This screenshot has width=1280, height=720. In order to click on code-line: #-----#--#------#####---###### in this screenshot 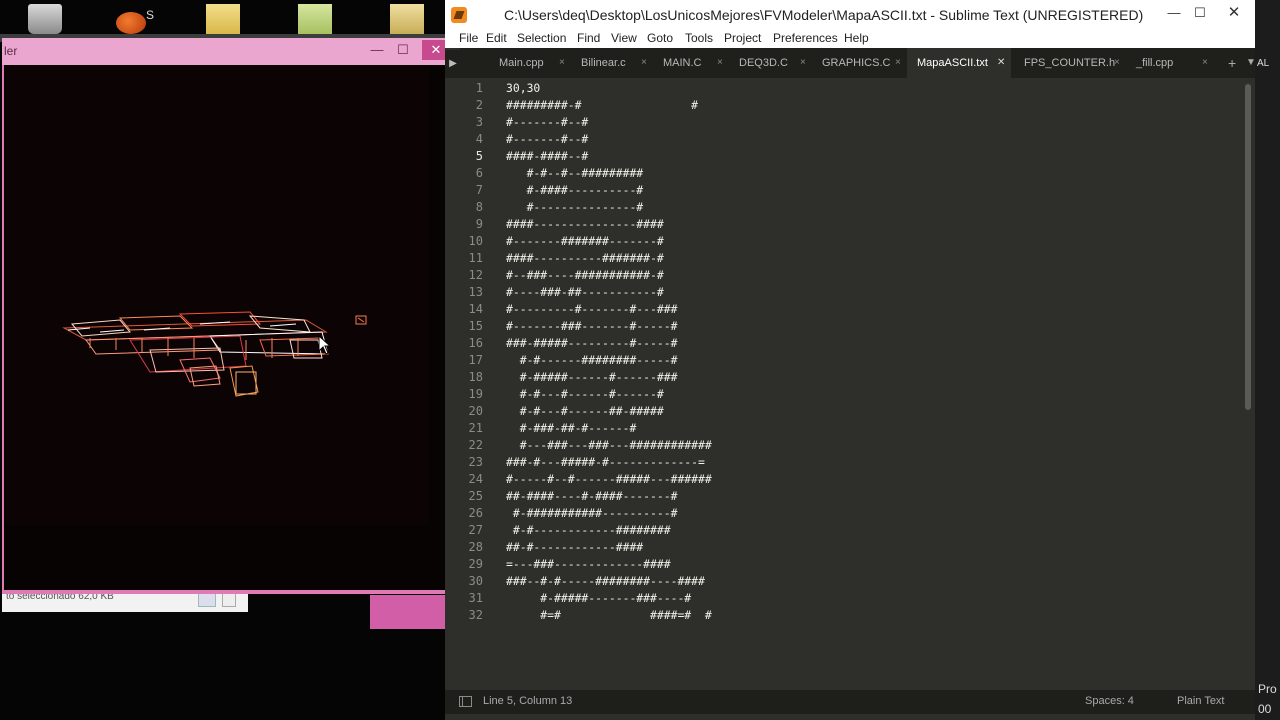, I will do `click(609, 479)`.